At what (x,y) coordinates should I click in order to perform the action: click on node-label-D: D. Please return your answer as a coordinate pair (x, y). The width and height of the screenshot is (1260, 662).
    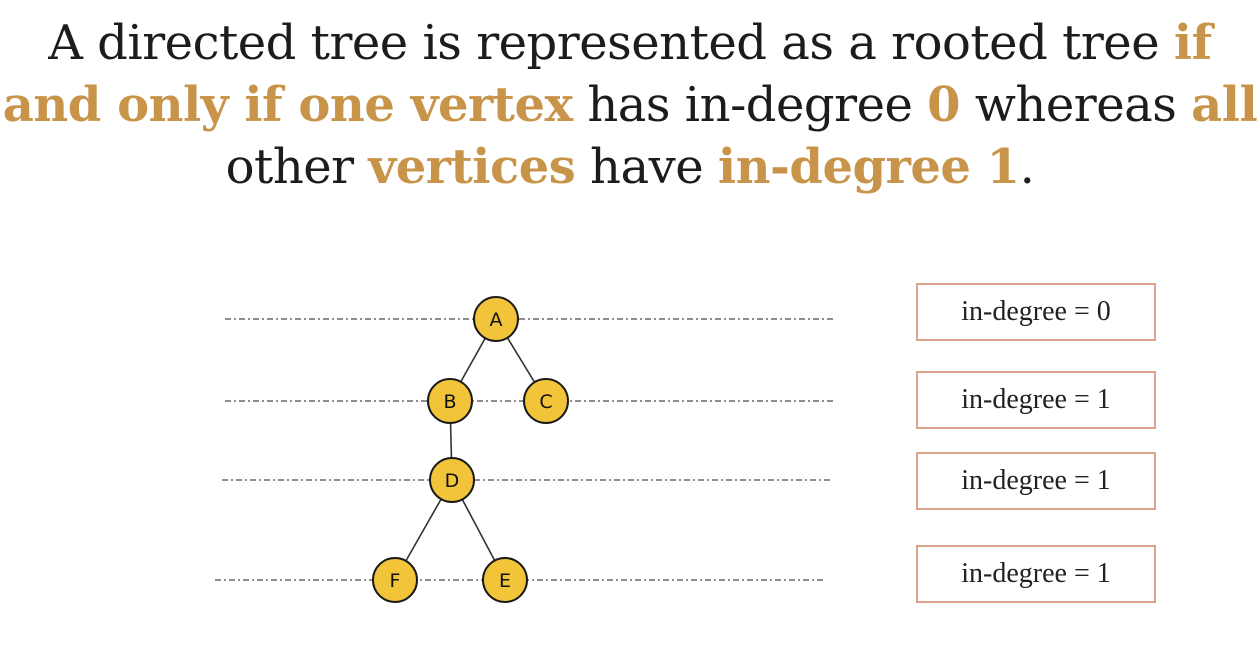
    Looking at the image, I should click on (452, 481).